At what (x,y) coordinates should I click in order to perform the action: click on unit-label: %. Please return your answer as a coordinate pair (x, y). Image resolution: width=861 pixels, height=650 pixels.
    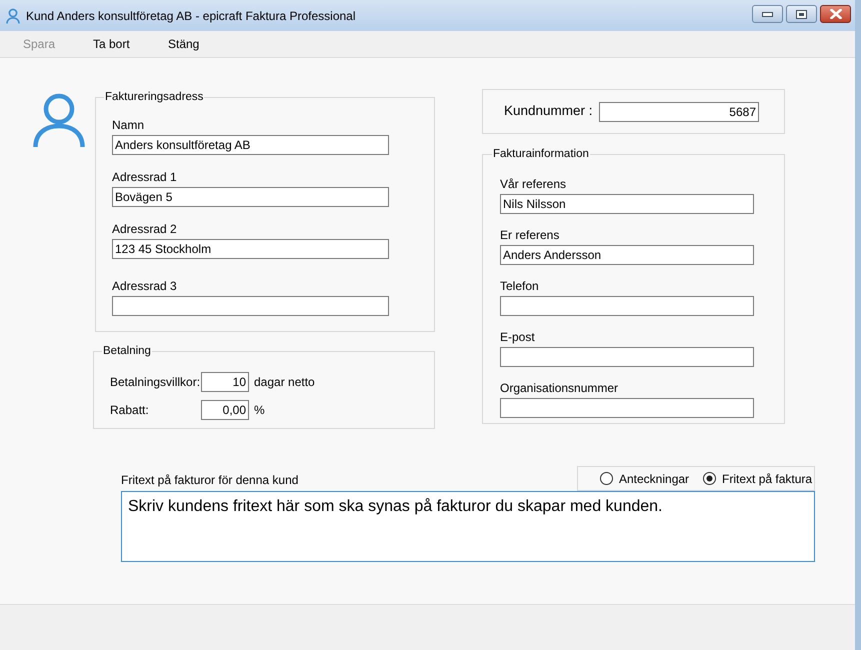
    Looking at the image, I should click on (259, 411).